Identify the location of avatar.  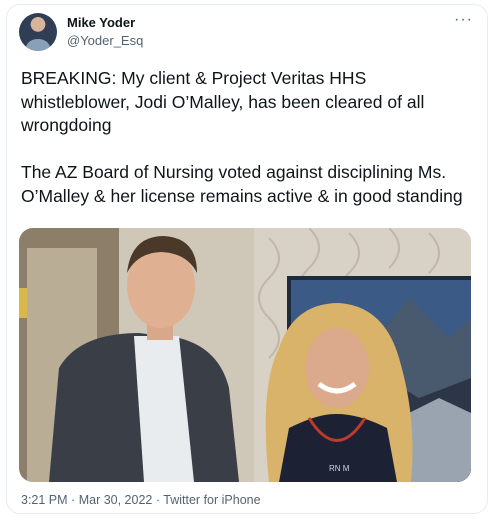
(38, 32).